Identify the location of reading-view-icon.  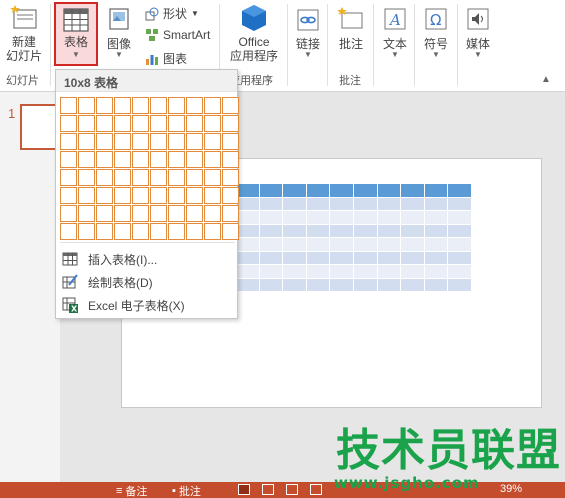
(292, 489).